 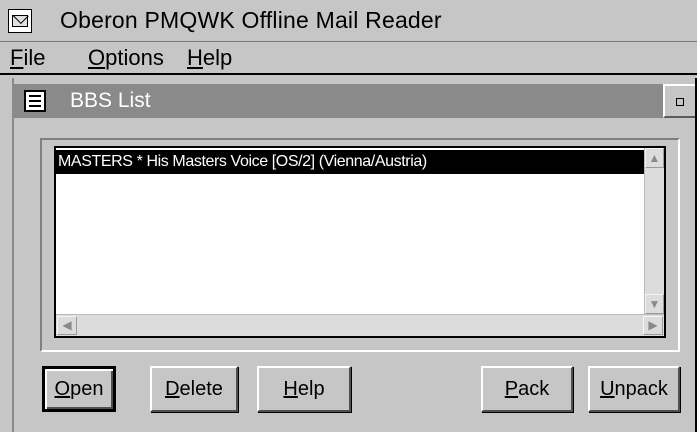 What do you see at coordinates (67, 325) in the screenshot?
I see `chevron-left-icon: ◀` at bounding box center [67, 325].